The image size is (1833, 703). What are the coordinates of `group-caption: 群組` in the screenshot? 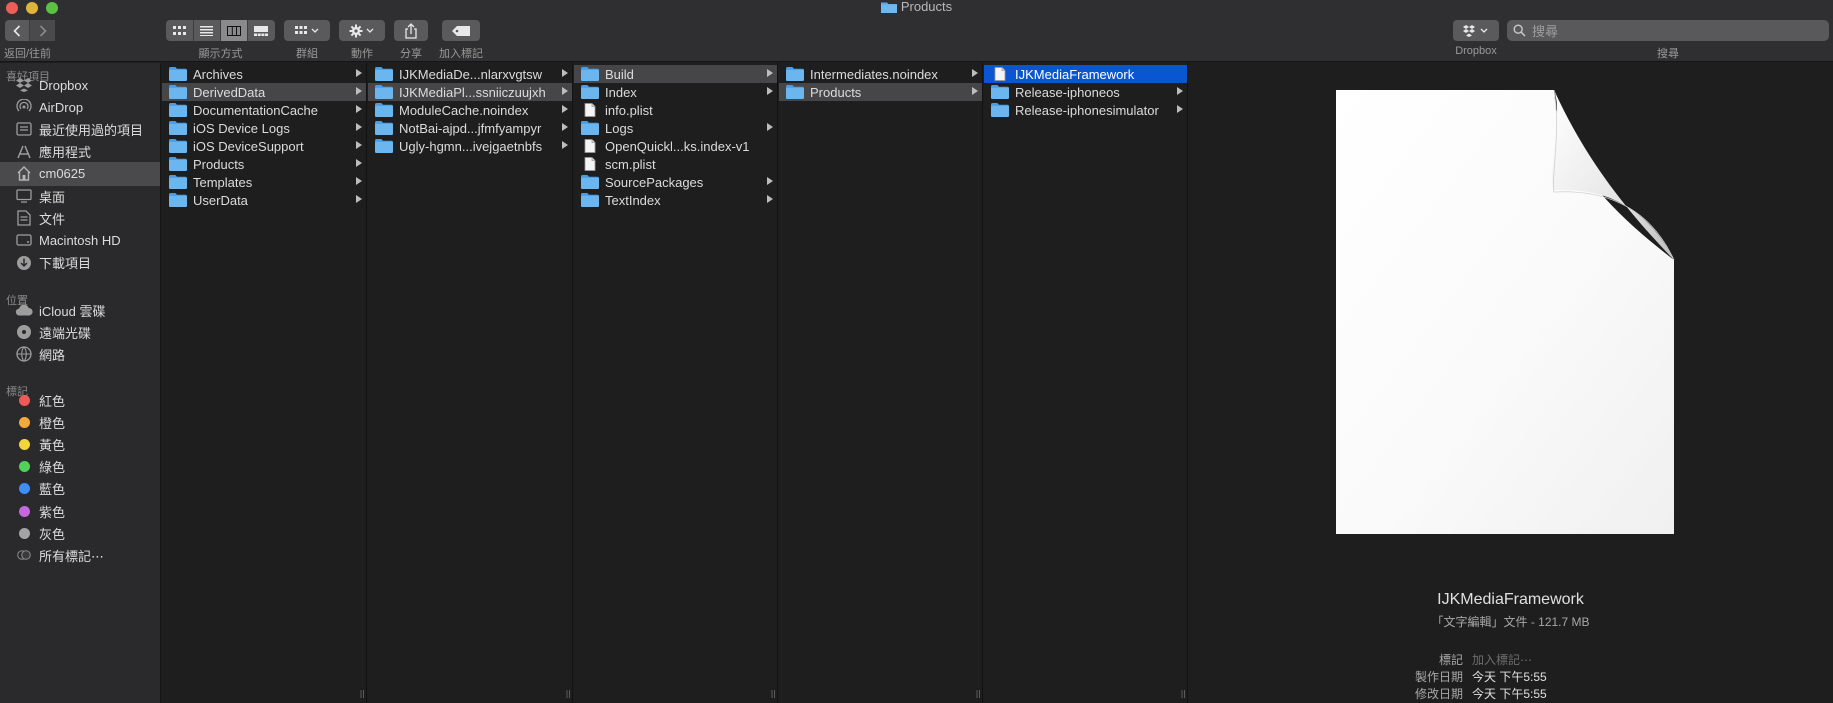 It's located at (307, 54).